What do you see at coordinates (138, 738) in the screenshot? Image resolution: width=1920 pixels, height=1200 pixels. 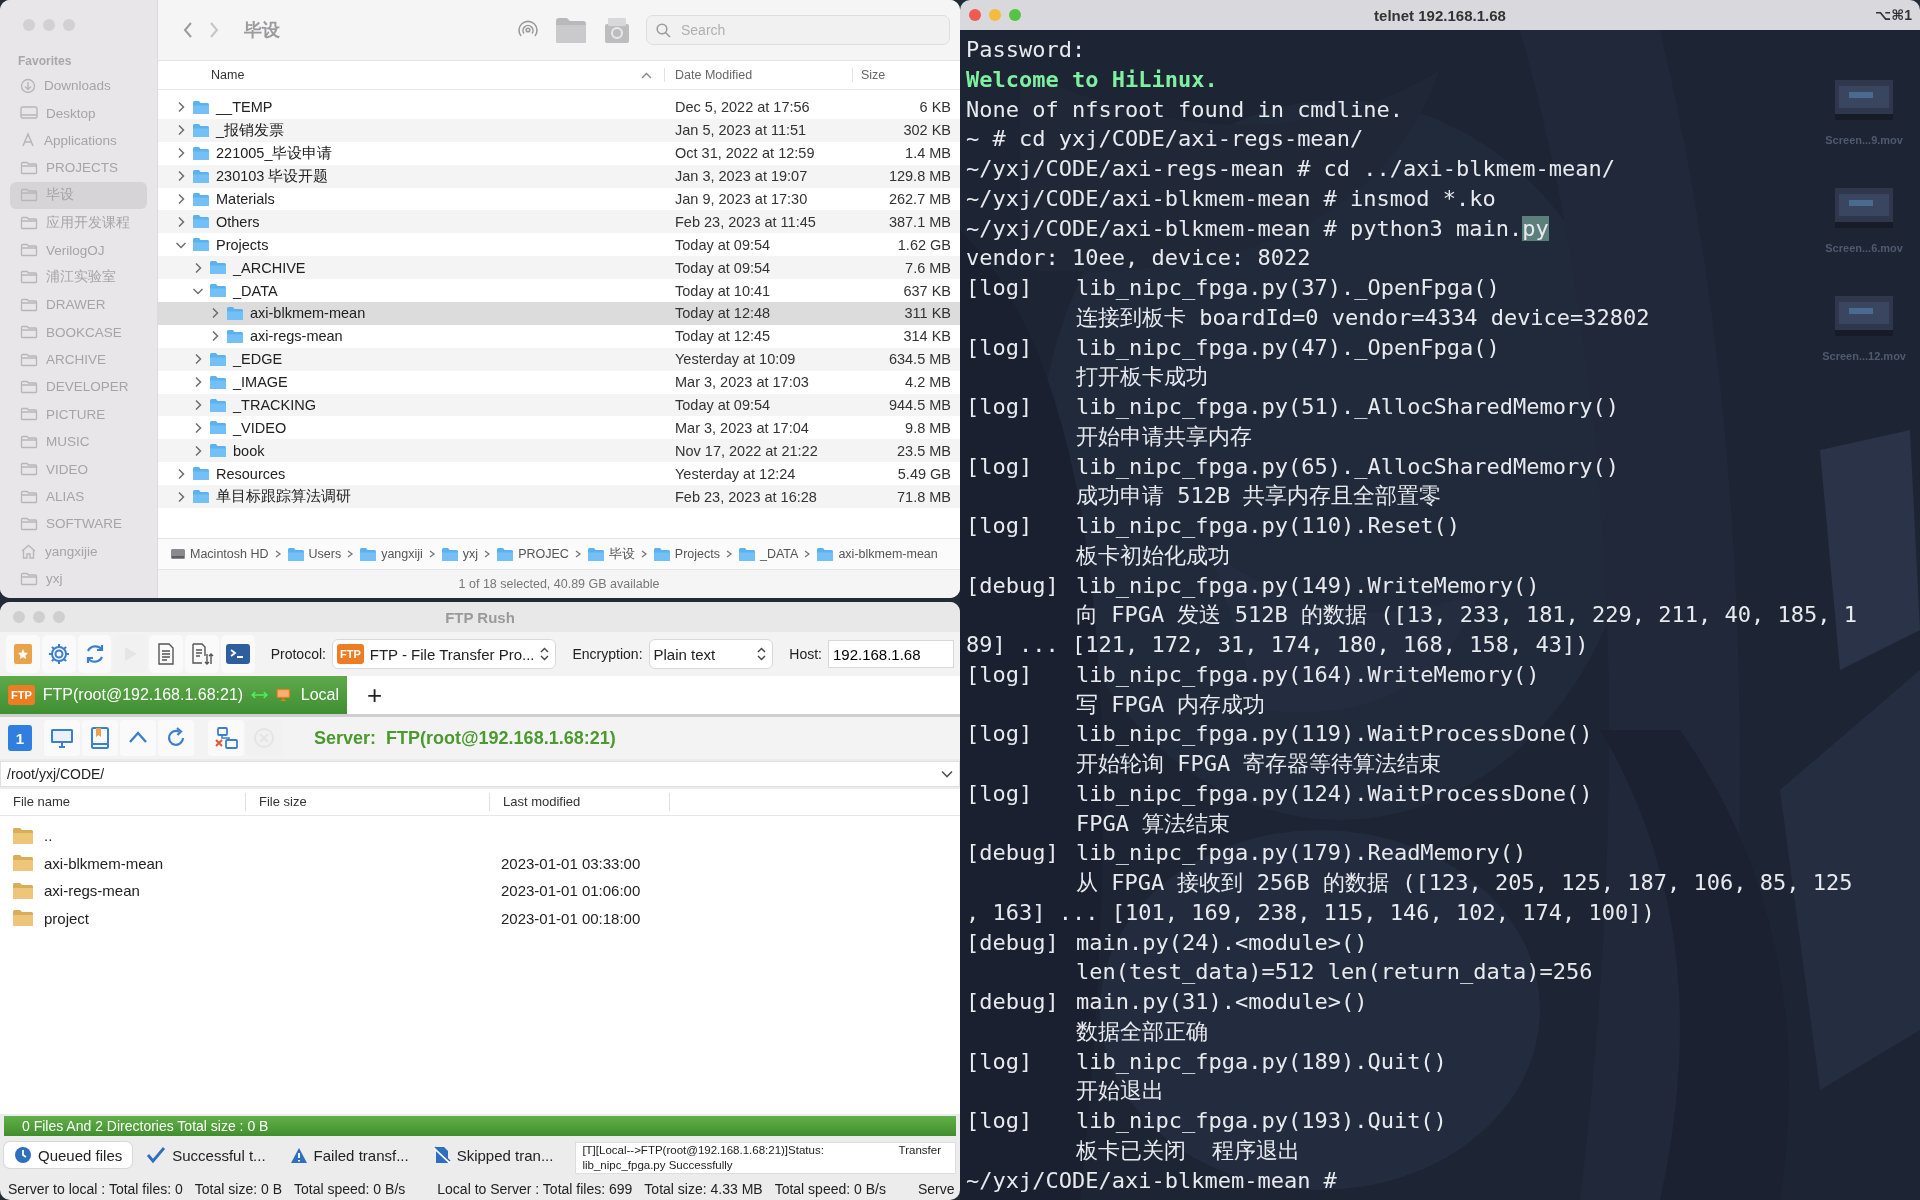 I see `up-button` at bounding box center [138, 738].